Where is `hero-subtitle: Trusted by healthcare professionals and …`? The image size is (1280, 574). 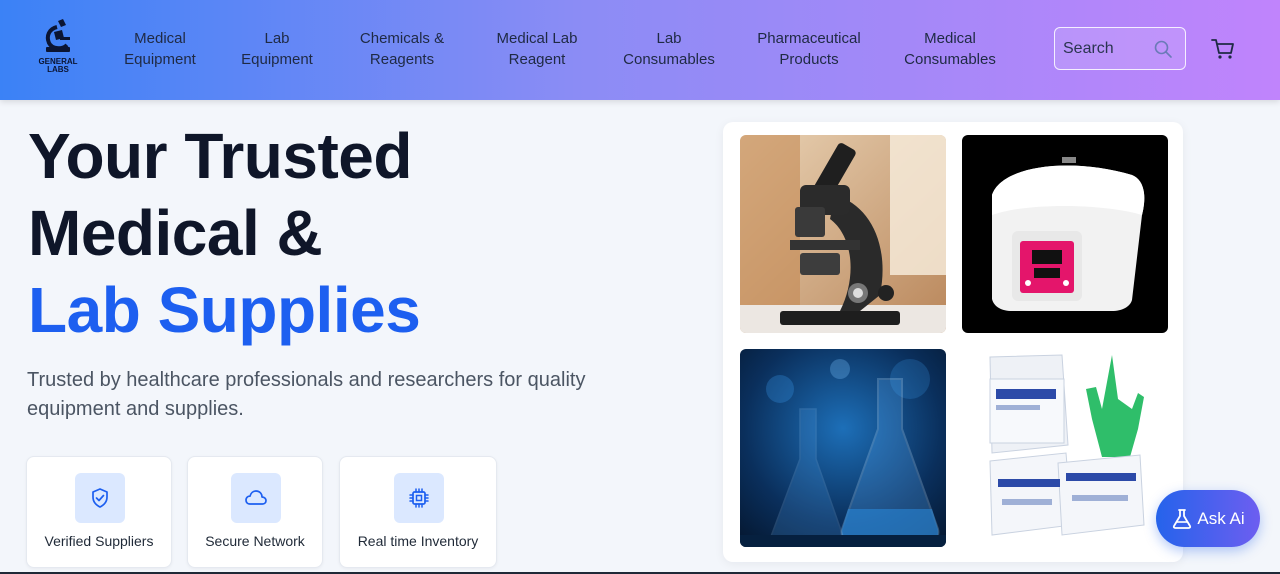
hero-subtitle: Trusted by healthcare professionals and … is located at coordinates (306, 394).